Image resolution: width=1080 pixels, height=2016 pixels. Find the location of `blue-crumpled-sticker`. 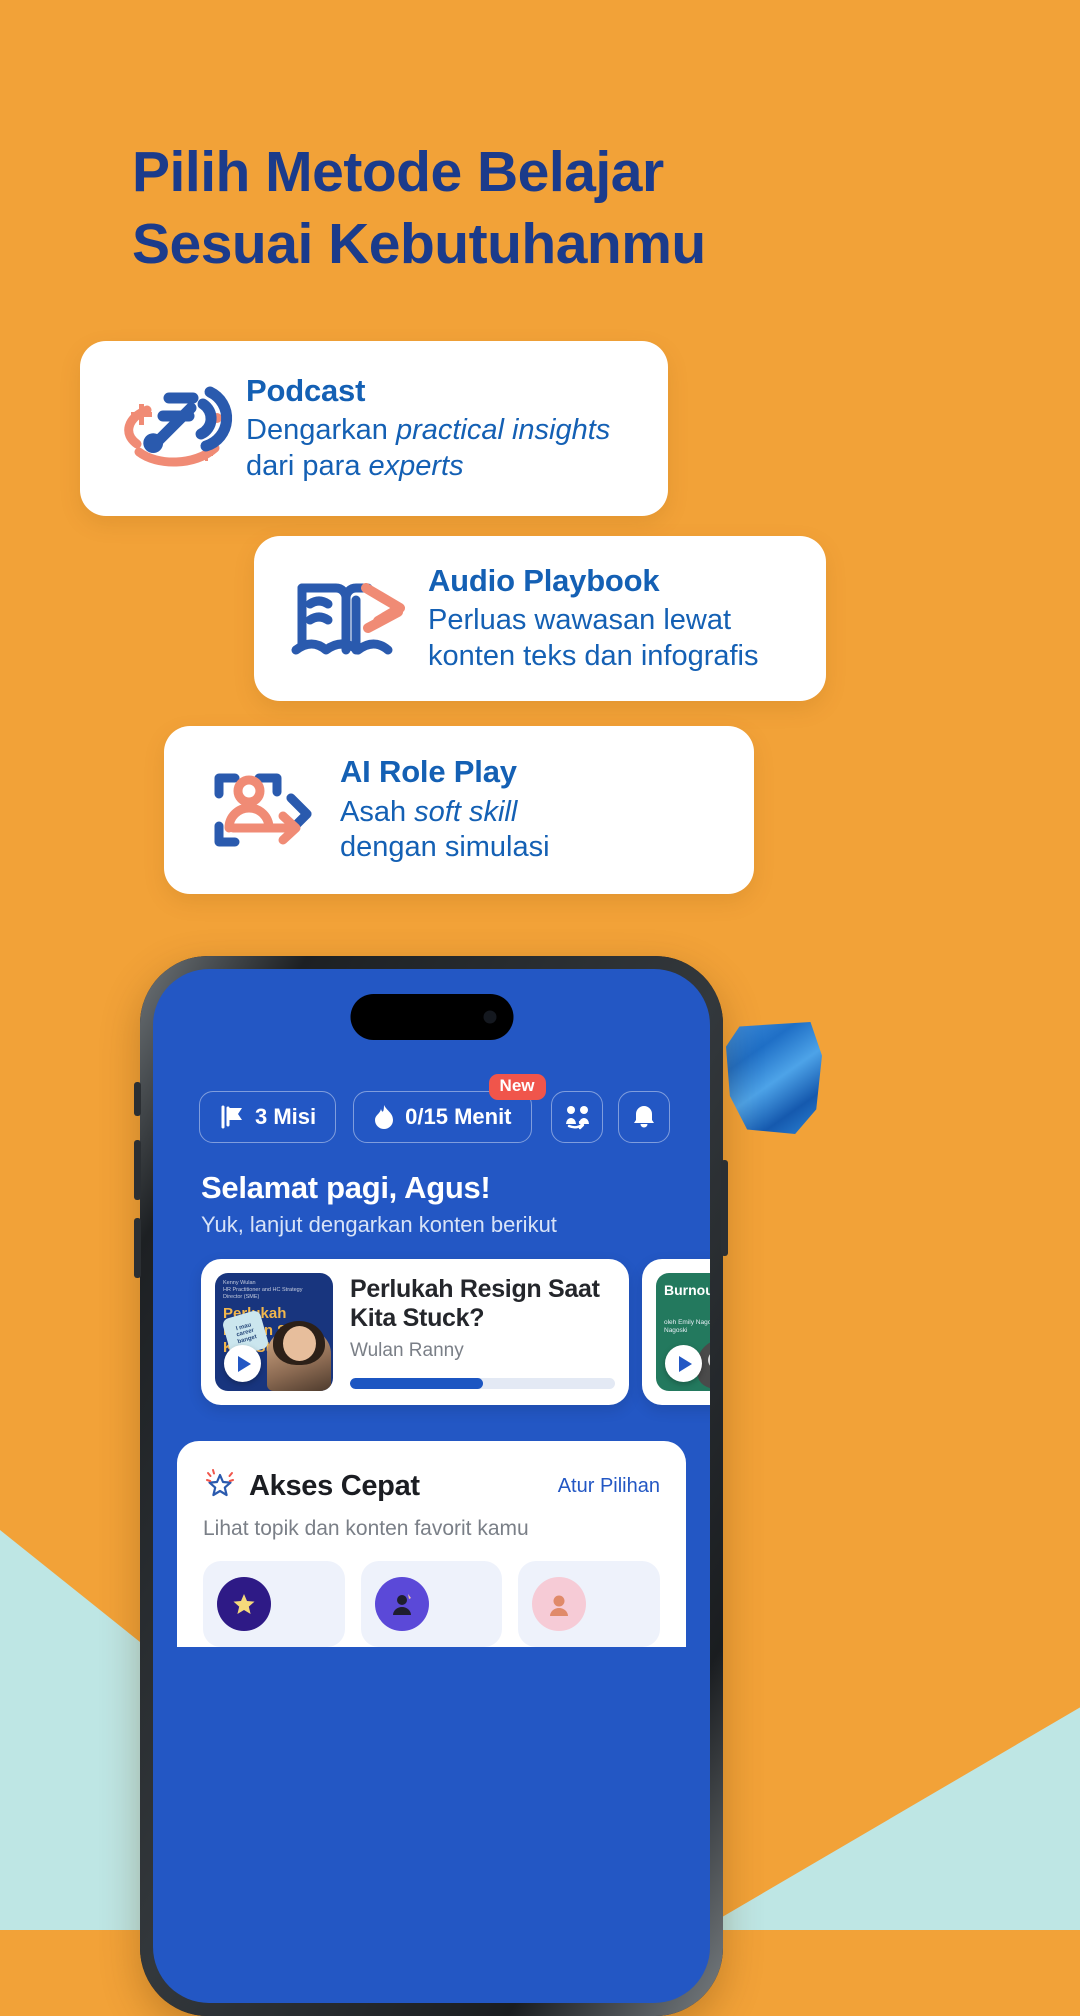

blue-crumpled-sticker is located at coordinates (774, 1078).